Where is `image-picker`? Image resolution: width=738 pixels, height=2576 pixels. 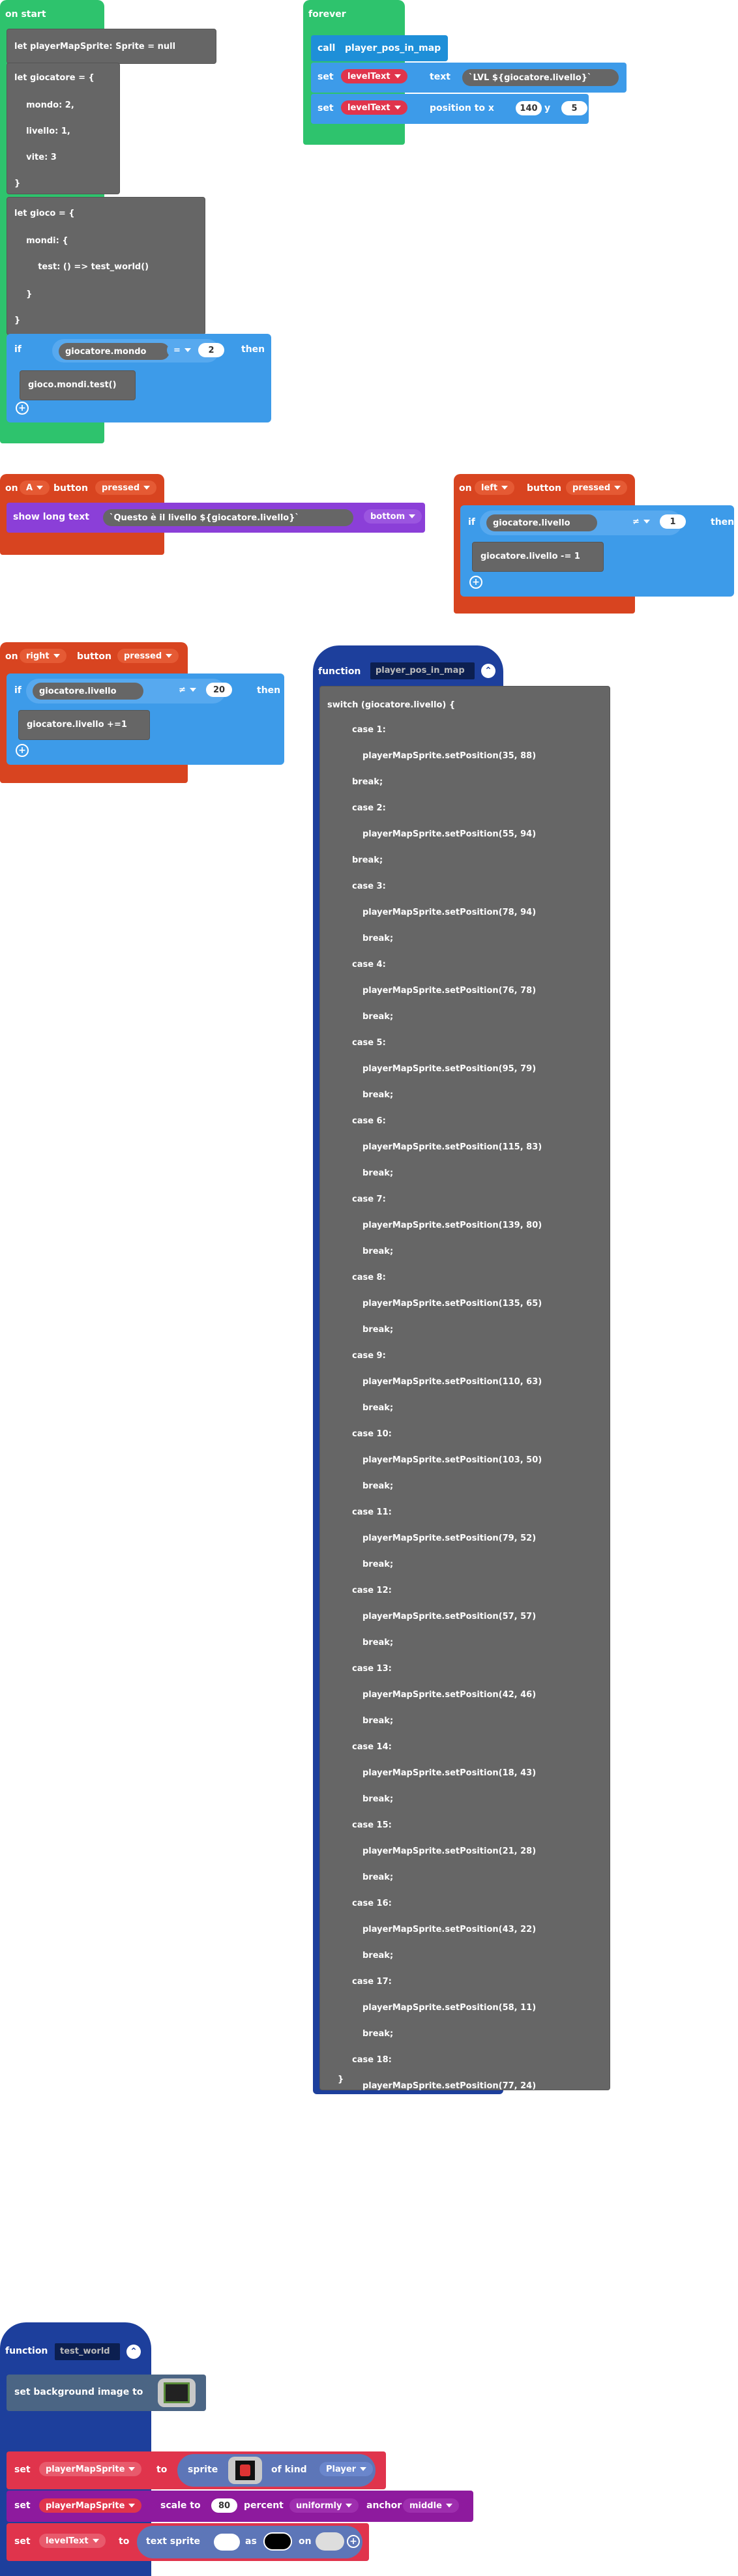 image-picker is located at coordinates (177, 2392).